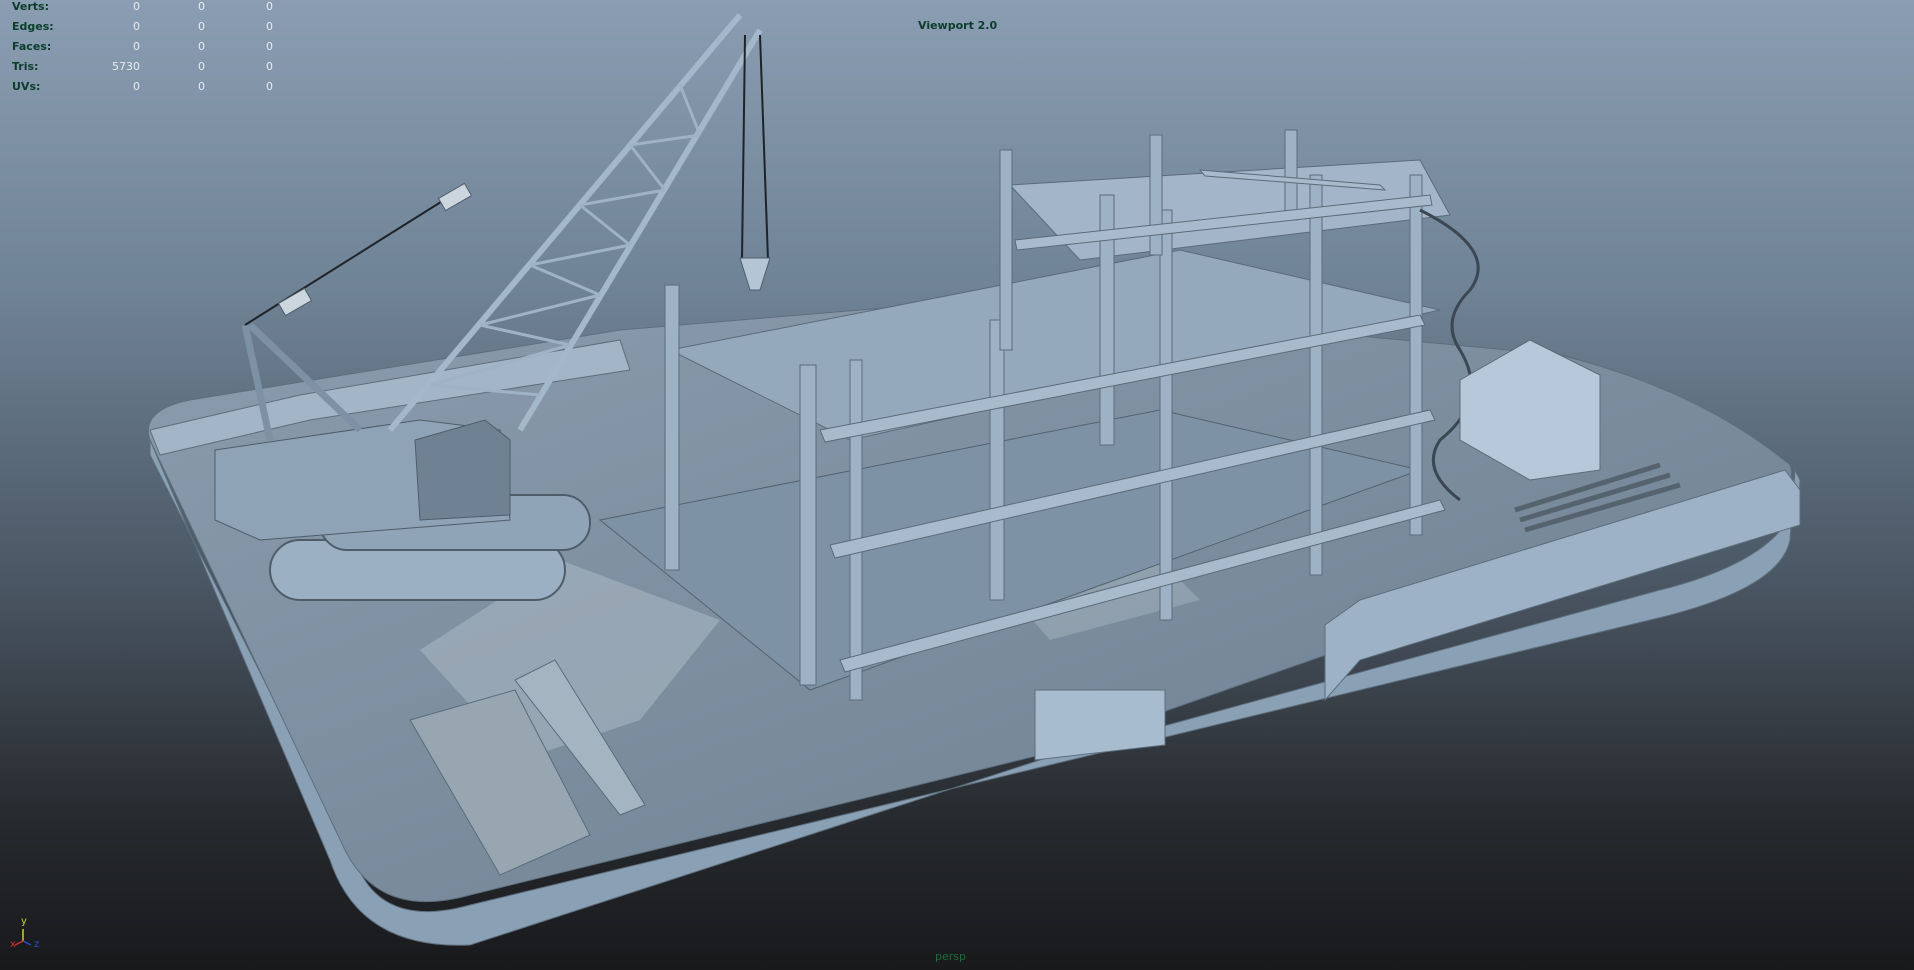 Image resolution: width=1914 pixels, height=970 pixels. What do you see at coordinates (126, 66) in the screenshot?
I see `hud-value: 5730` at bounding box center [126, 66].